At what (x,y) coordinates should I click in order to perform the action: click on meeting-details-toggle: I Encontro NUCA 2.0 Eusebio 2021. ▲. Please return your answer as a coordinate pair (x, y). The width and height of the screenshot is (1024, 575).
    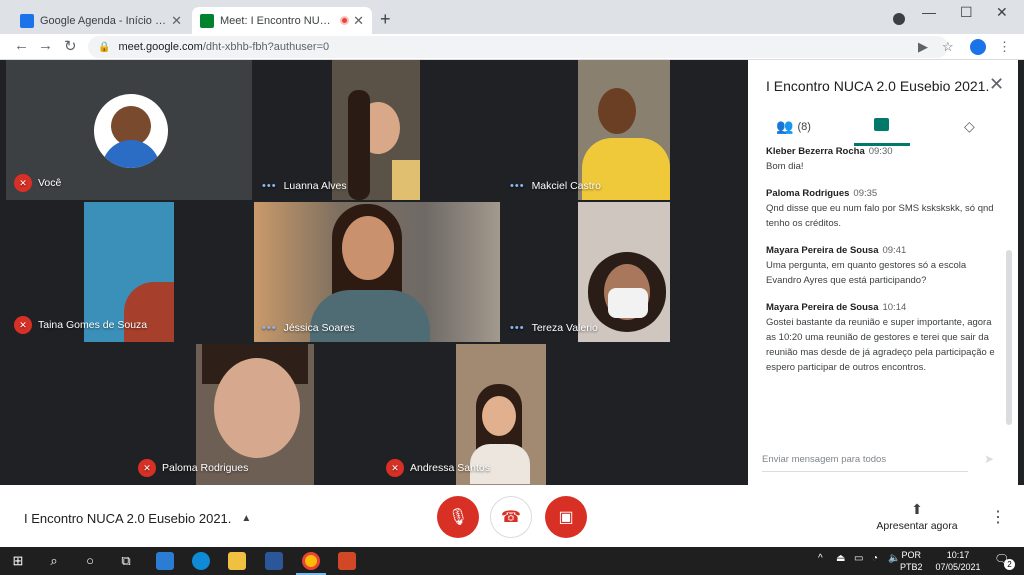
    Looking at the image, I should click on (137, 518).